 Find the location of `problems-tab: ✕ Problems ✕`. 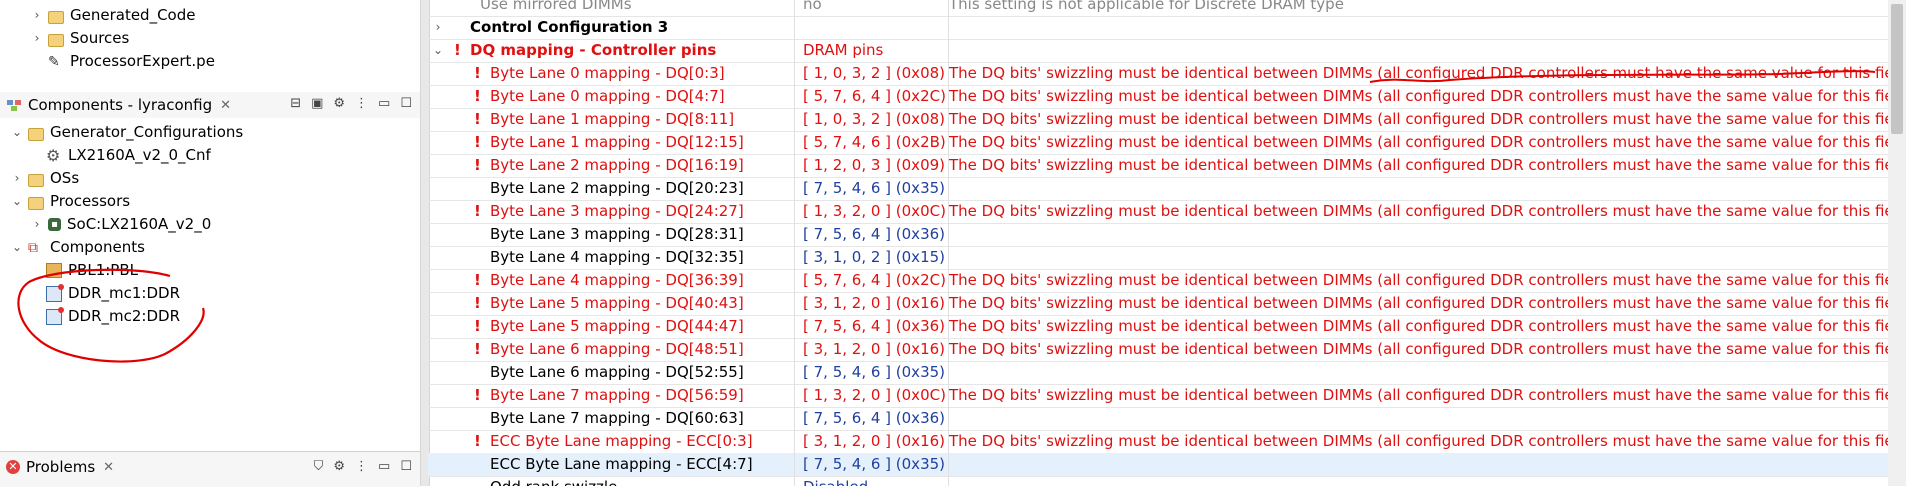

problems-tab: ✕ Problems ✕ is located at coordinates (60, 467).